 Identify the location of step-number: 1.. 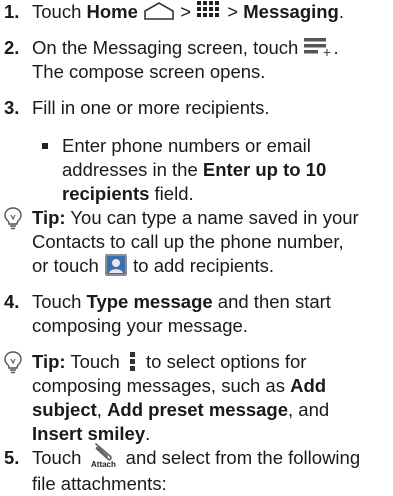
(12, 11).